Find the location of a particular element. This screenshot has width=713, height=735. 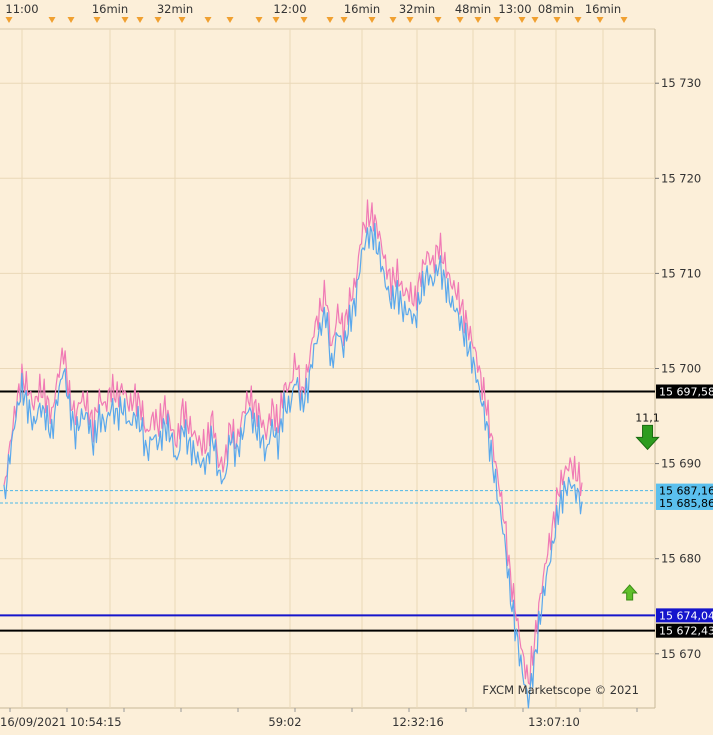

top-time-label: 08min is located at coordinates (556, 9).